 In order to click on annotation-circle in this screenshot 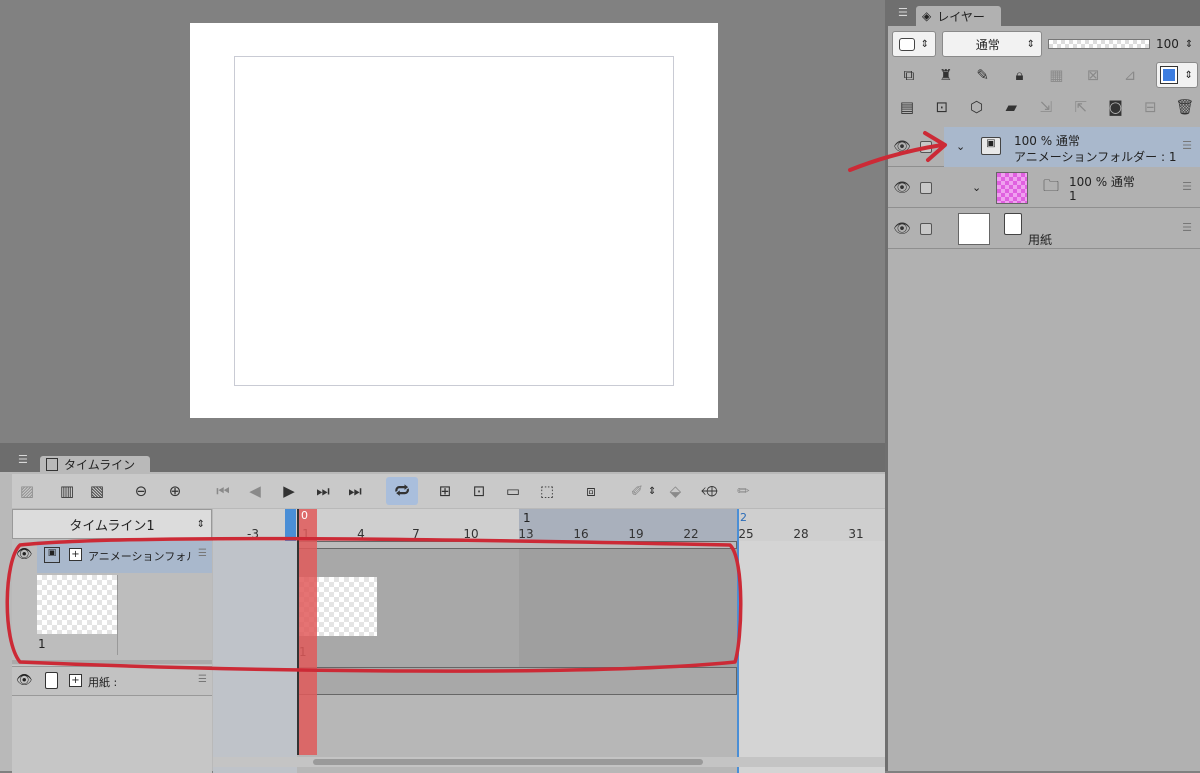, I will do `click(374, 604)`.